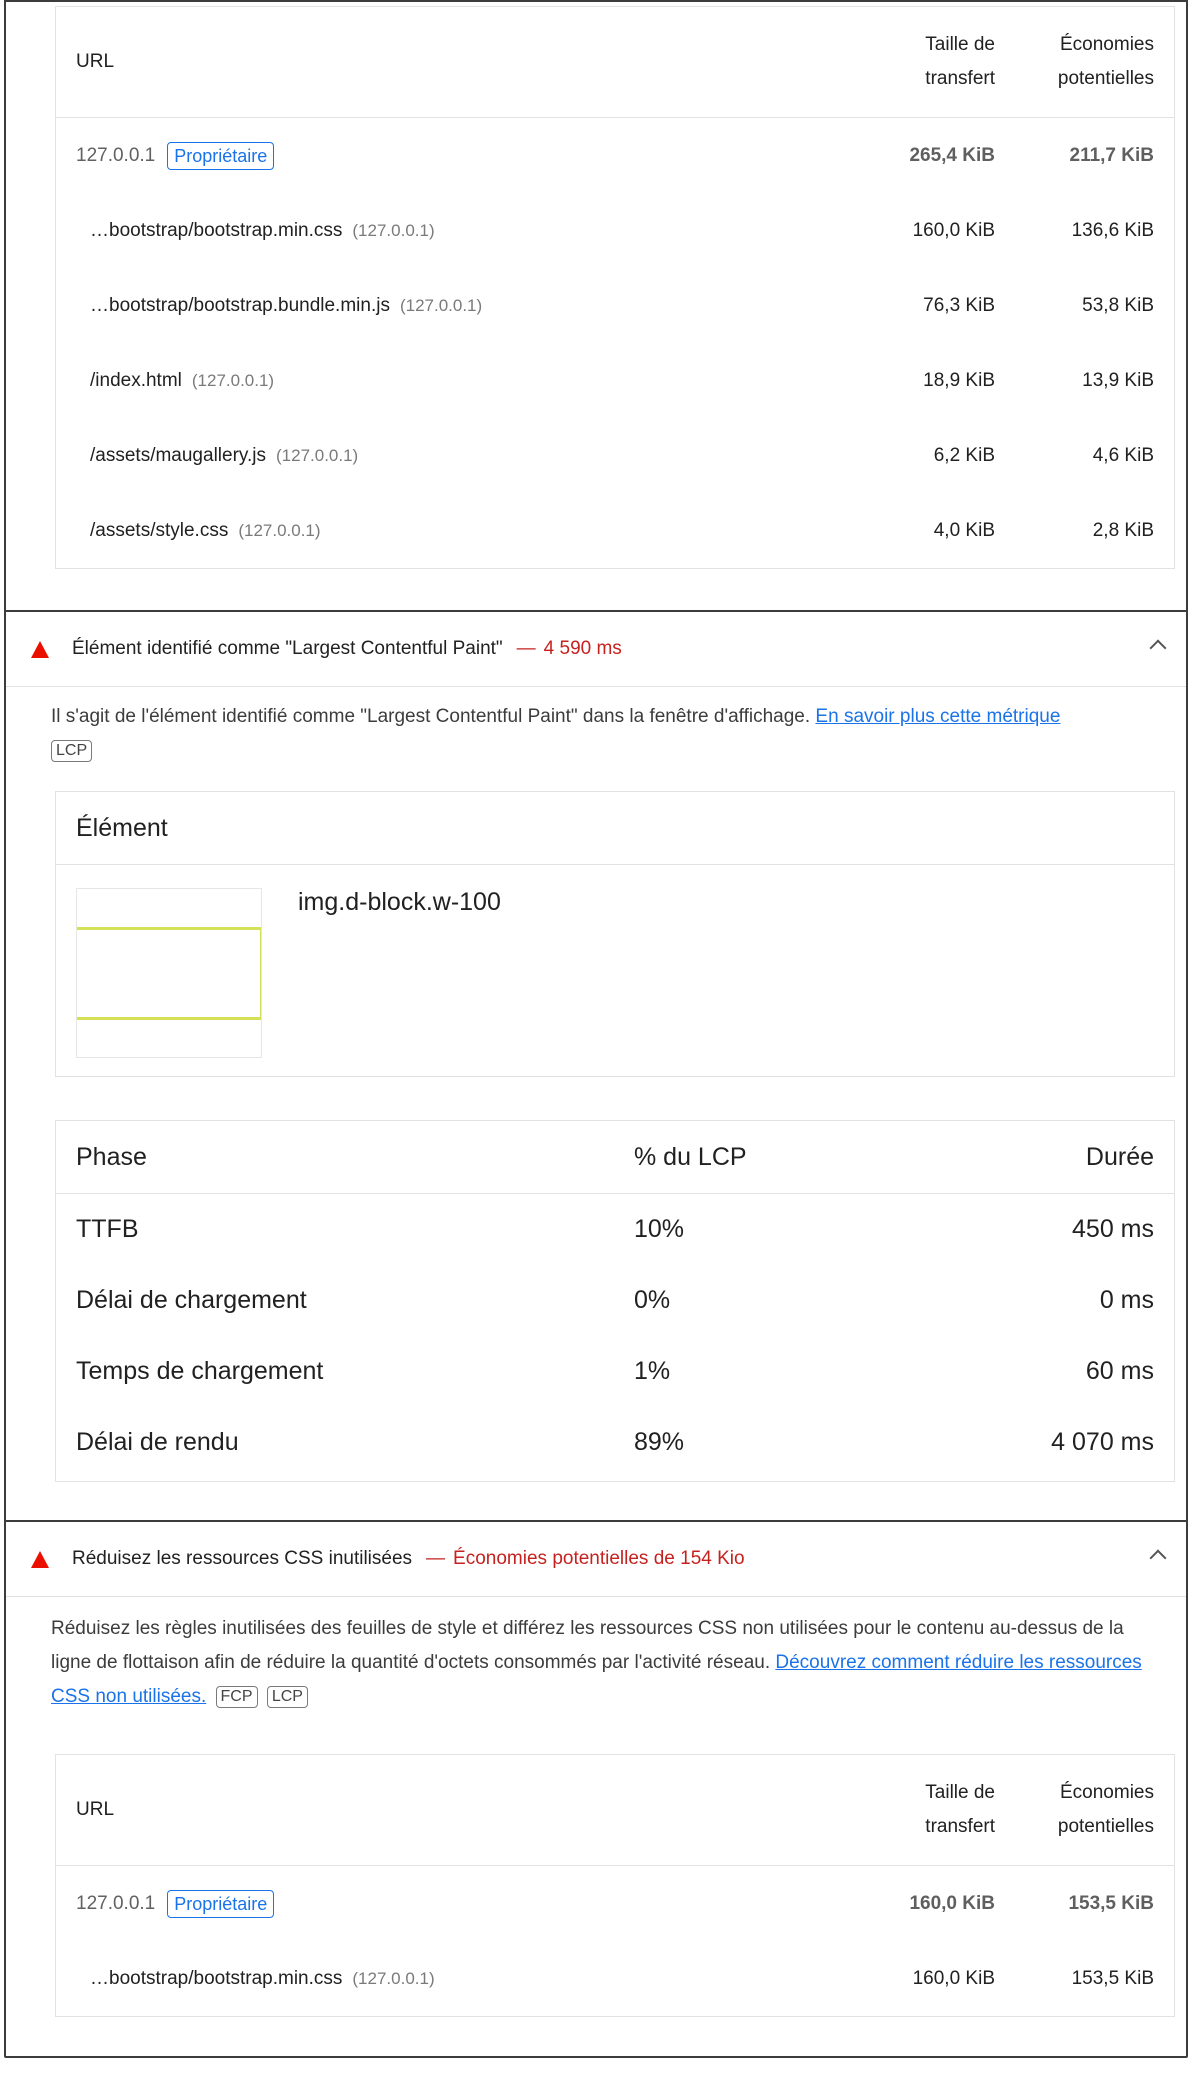  Describe the element at coordinates (615, 1371) in the screenshot. I see `phase-row: Temps de chargement 1% 60 ms` at that location.